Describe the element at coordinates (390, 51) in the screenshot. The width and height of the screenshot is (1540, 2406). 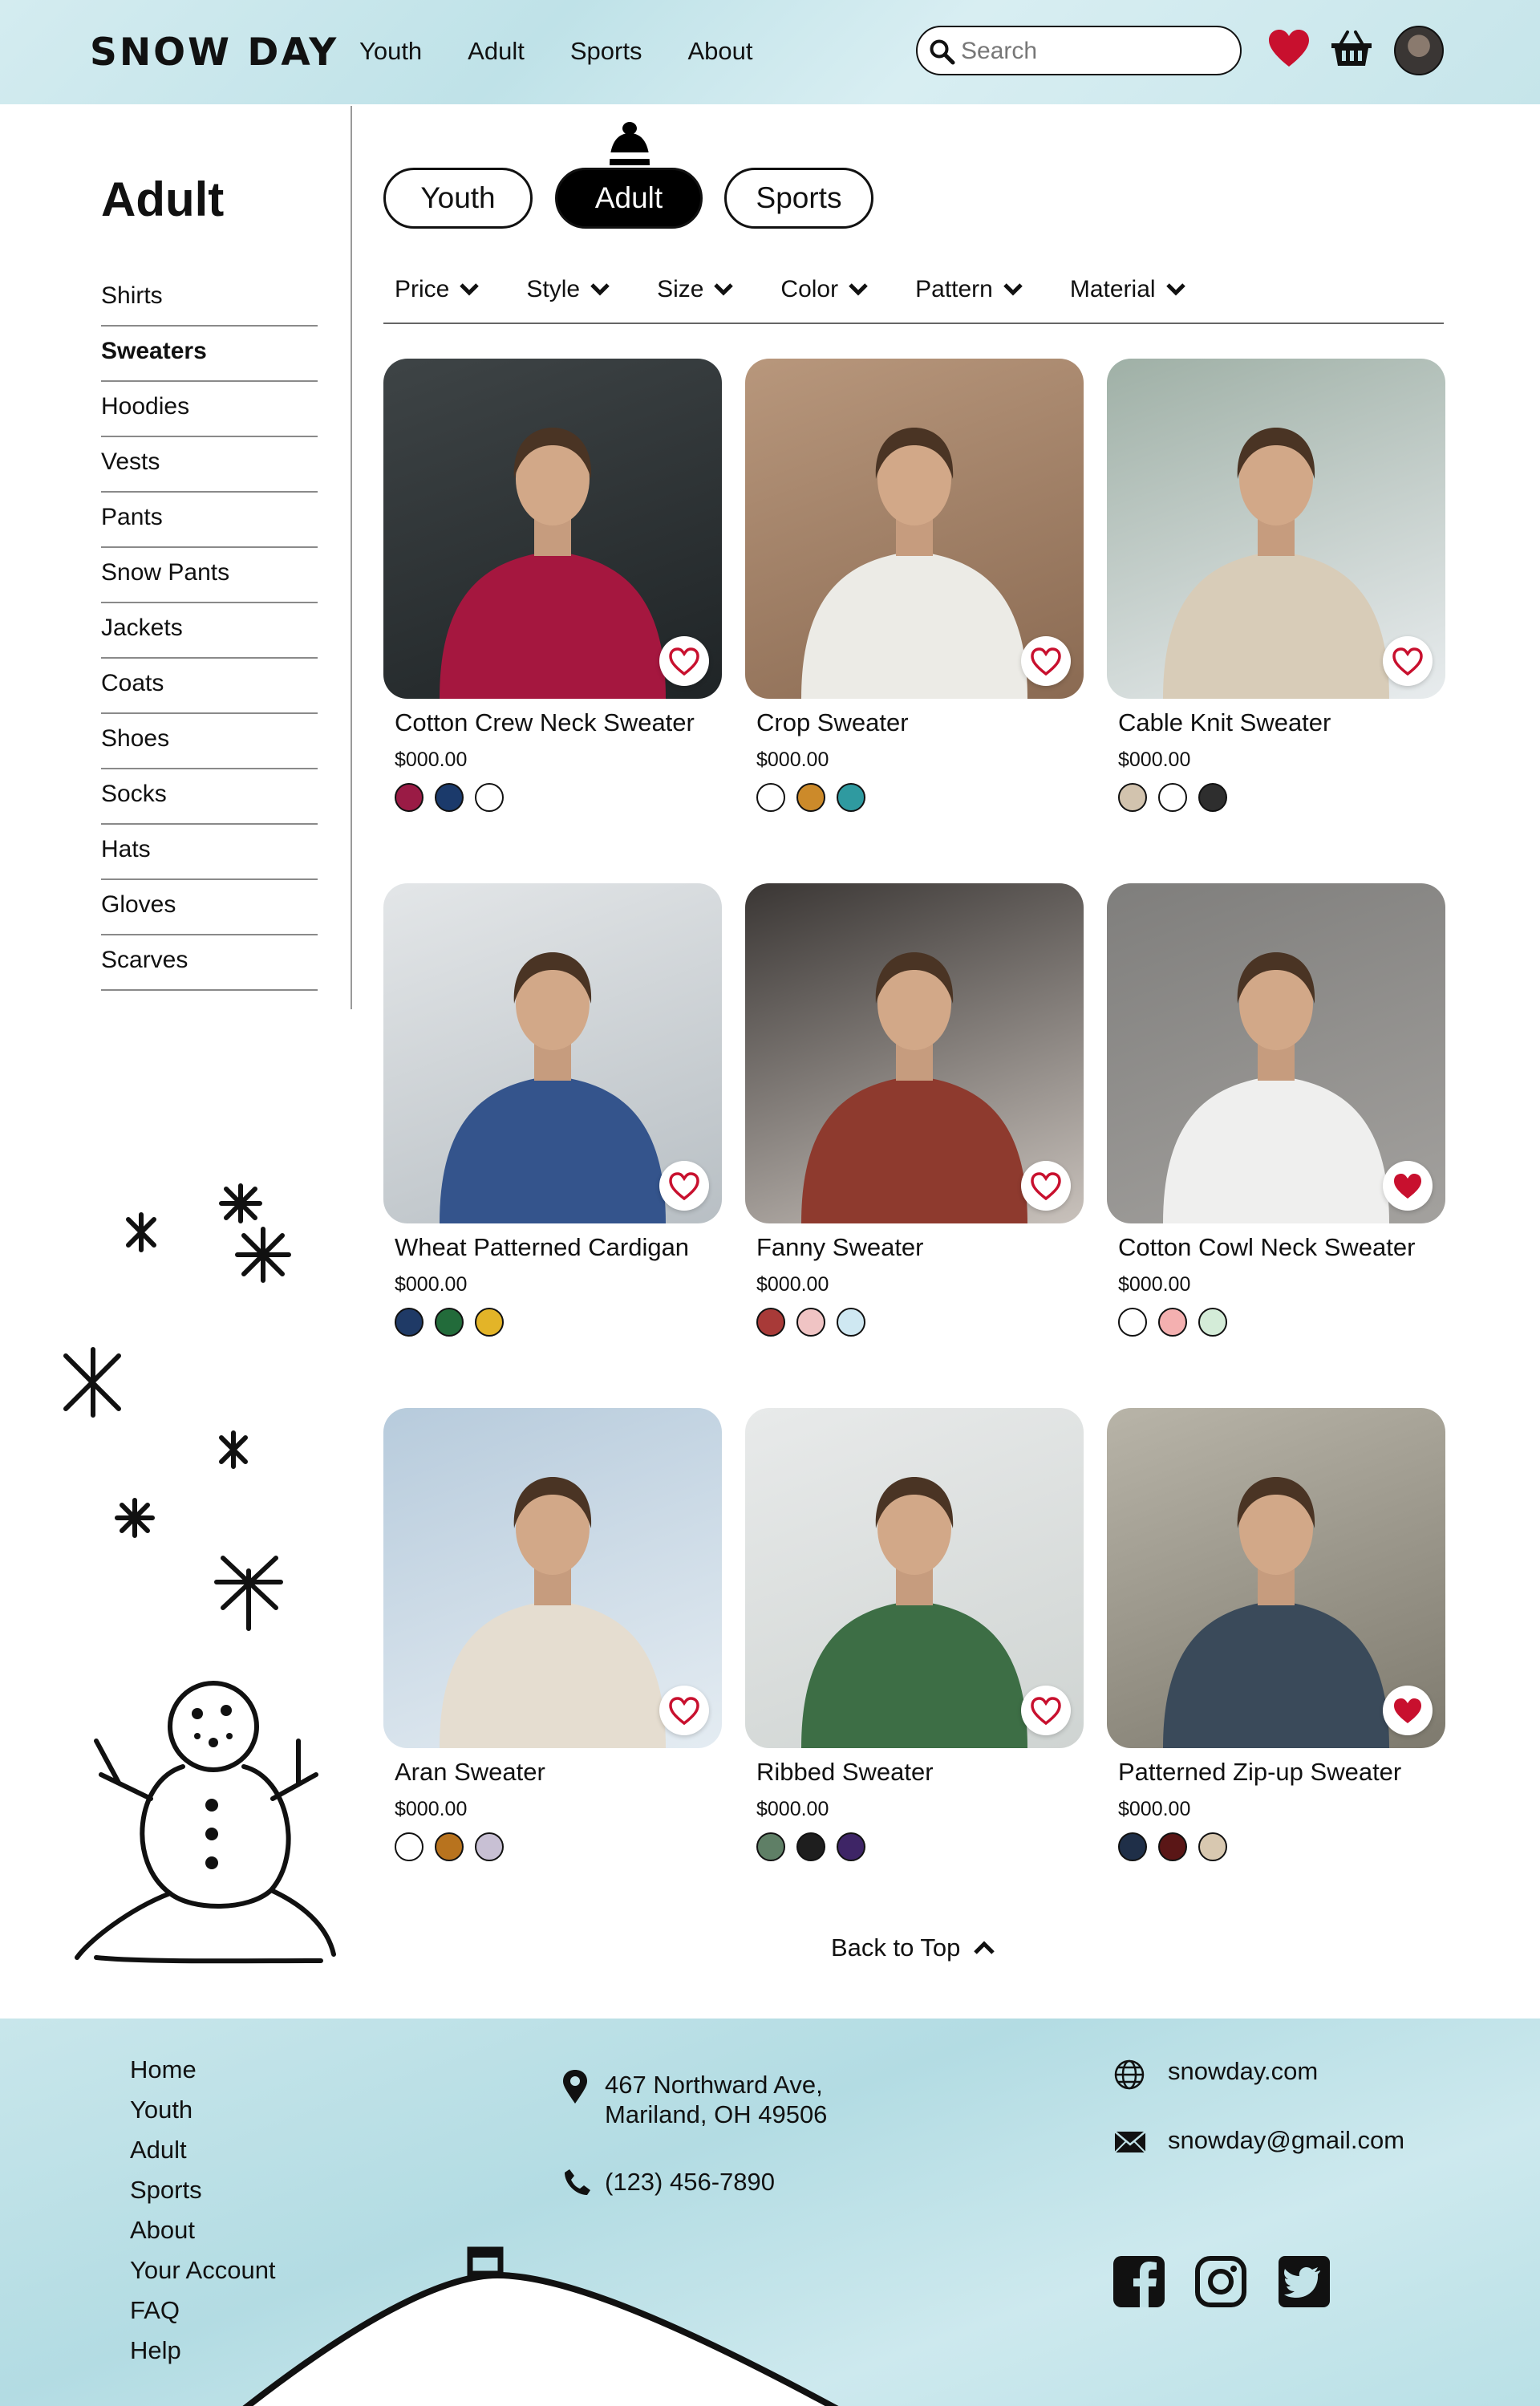
I see `nav-youth: Youth` at that location.